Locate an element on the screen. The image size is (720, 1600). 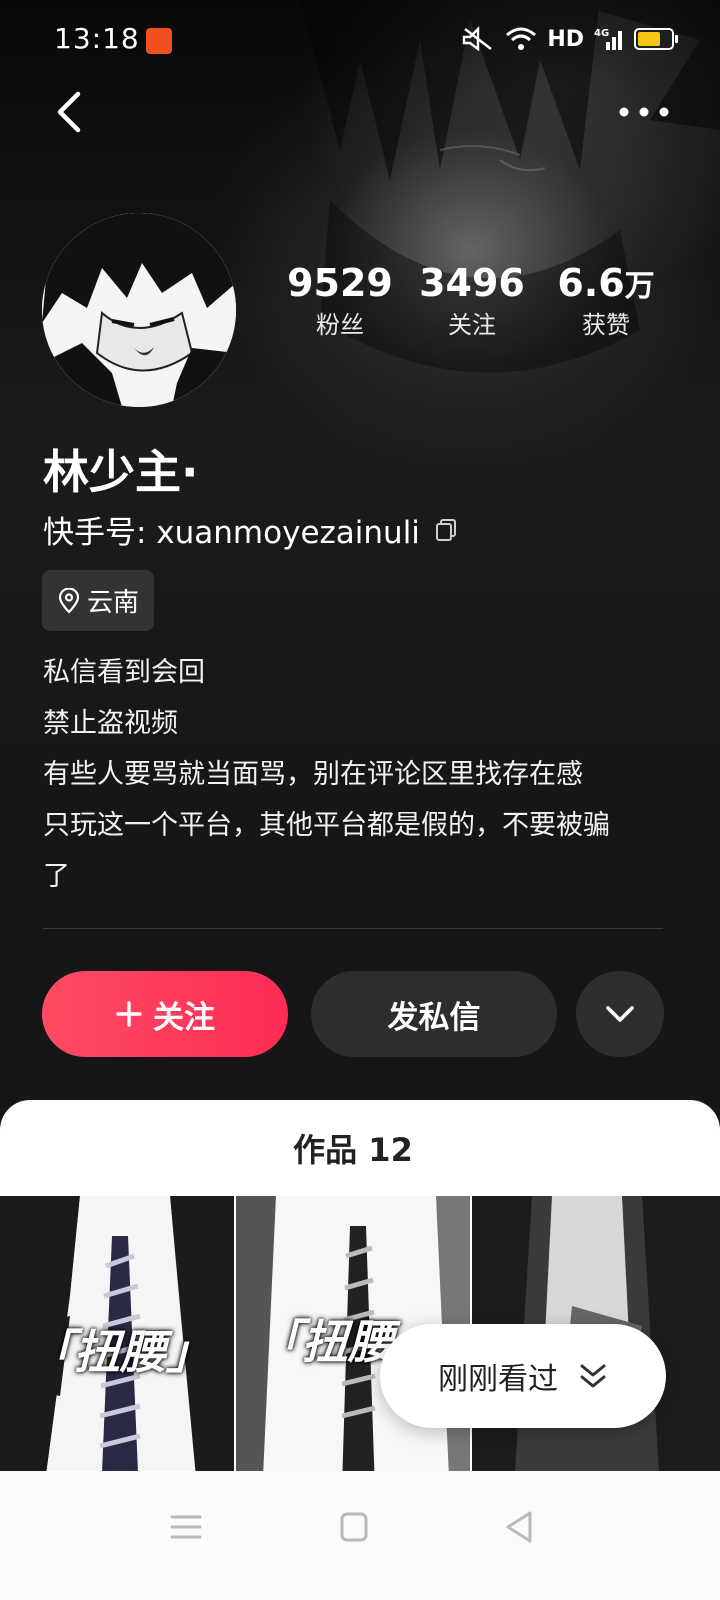
kuaishou-id-row: 快手号: xuanmoyezainuli is located at coordinates (250, 529).